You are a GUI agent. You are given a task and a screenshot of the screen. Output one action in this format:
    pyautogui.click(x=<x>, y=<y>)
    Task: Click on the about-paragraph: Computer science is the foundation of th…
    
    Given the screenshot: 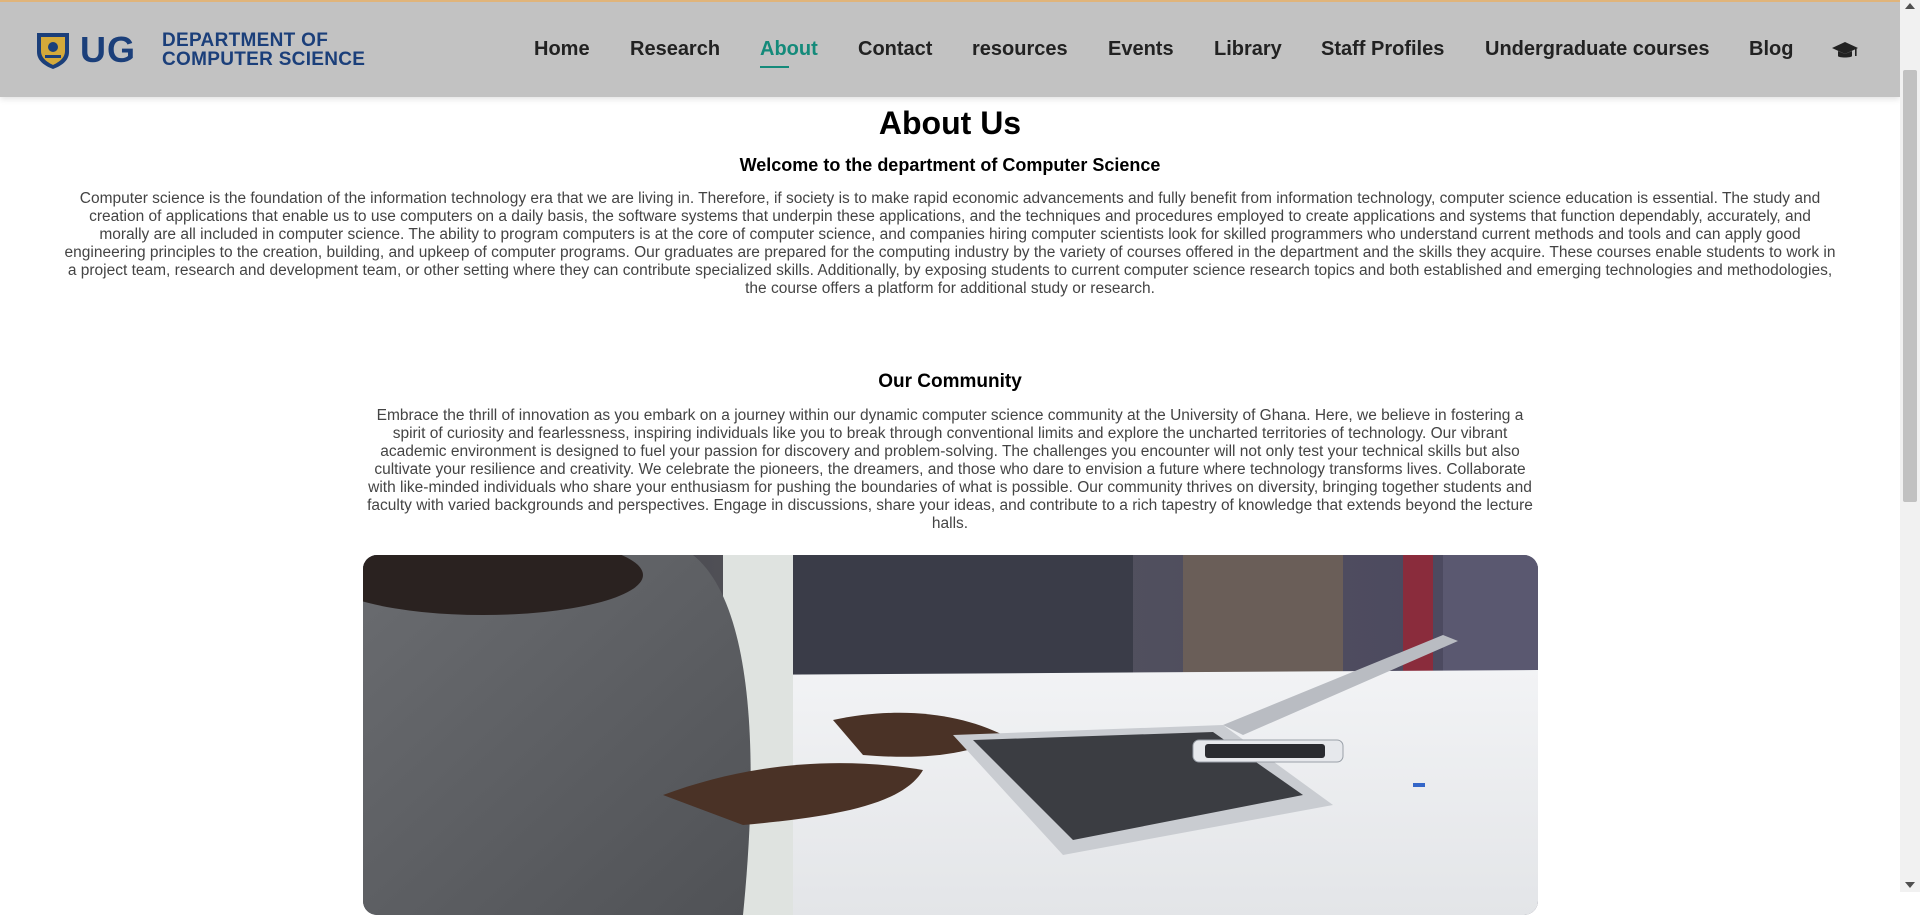 What is the action you would take?
    pyautogui.click(x=950, y=243)
    